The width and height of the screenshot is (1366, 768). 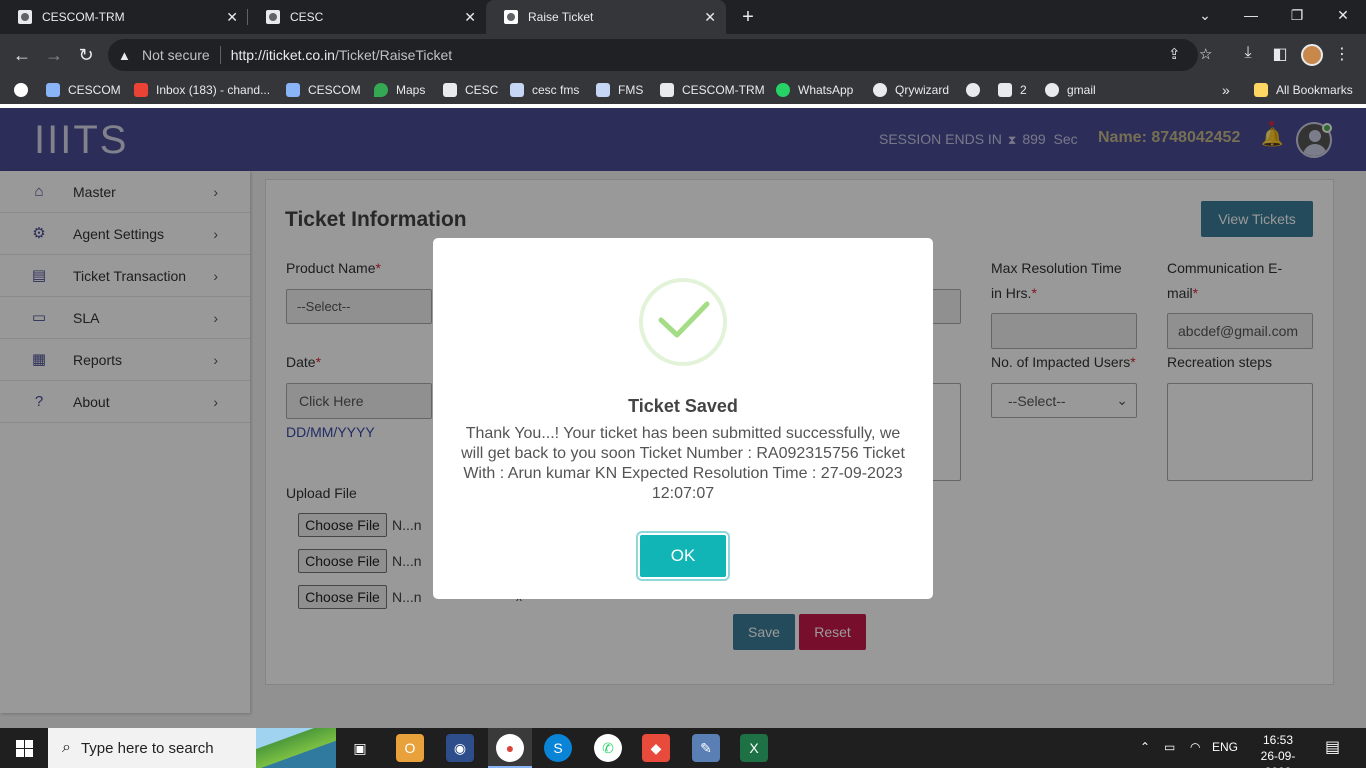 I want to click on media-app-icon: ◉, so click(x=460, y=748).